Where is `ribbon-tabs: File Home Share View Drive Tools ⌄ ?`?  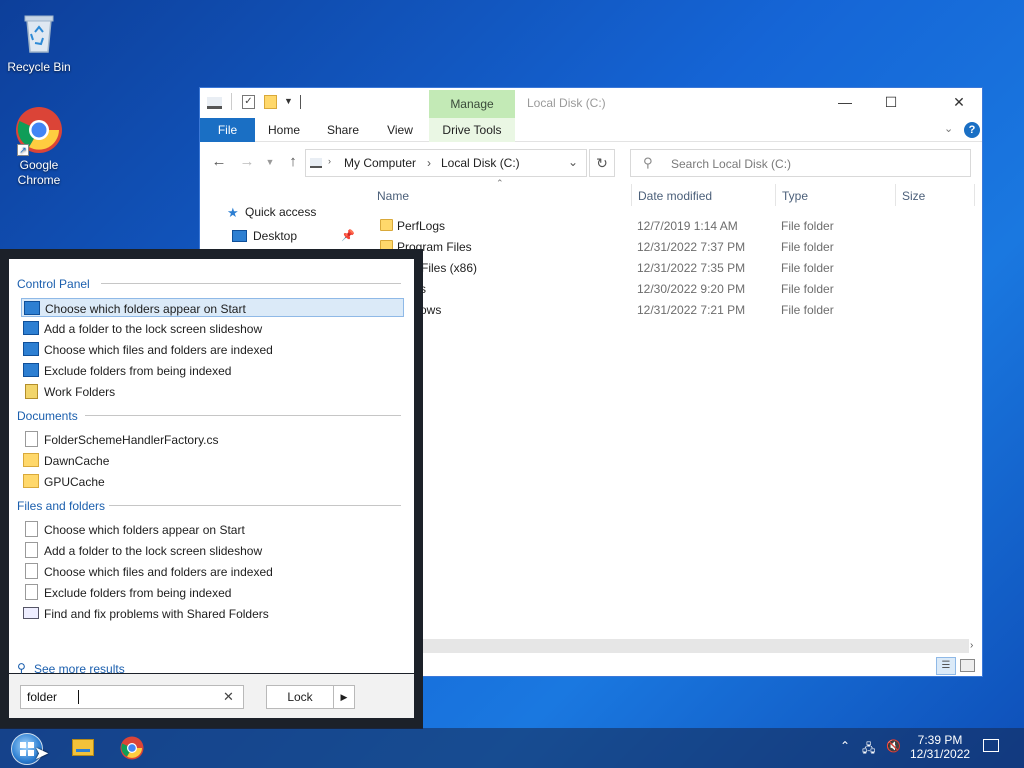 ribbon-tabs: File Home Share View Drive Tools ⌄ ? is located at coordinates (591, 130).